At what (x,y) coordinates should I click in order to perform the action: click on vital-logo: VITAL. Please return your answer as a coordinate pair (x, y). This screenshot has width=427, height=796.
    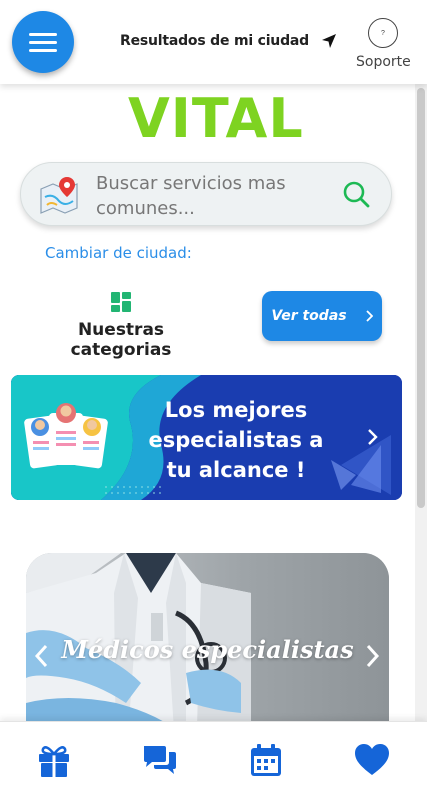
    Looking at the image, I should click on (216, 118).